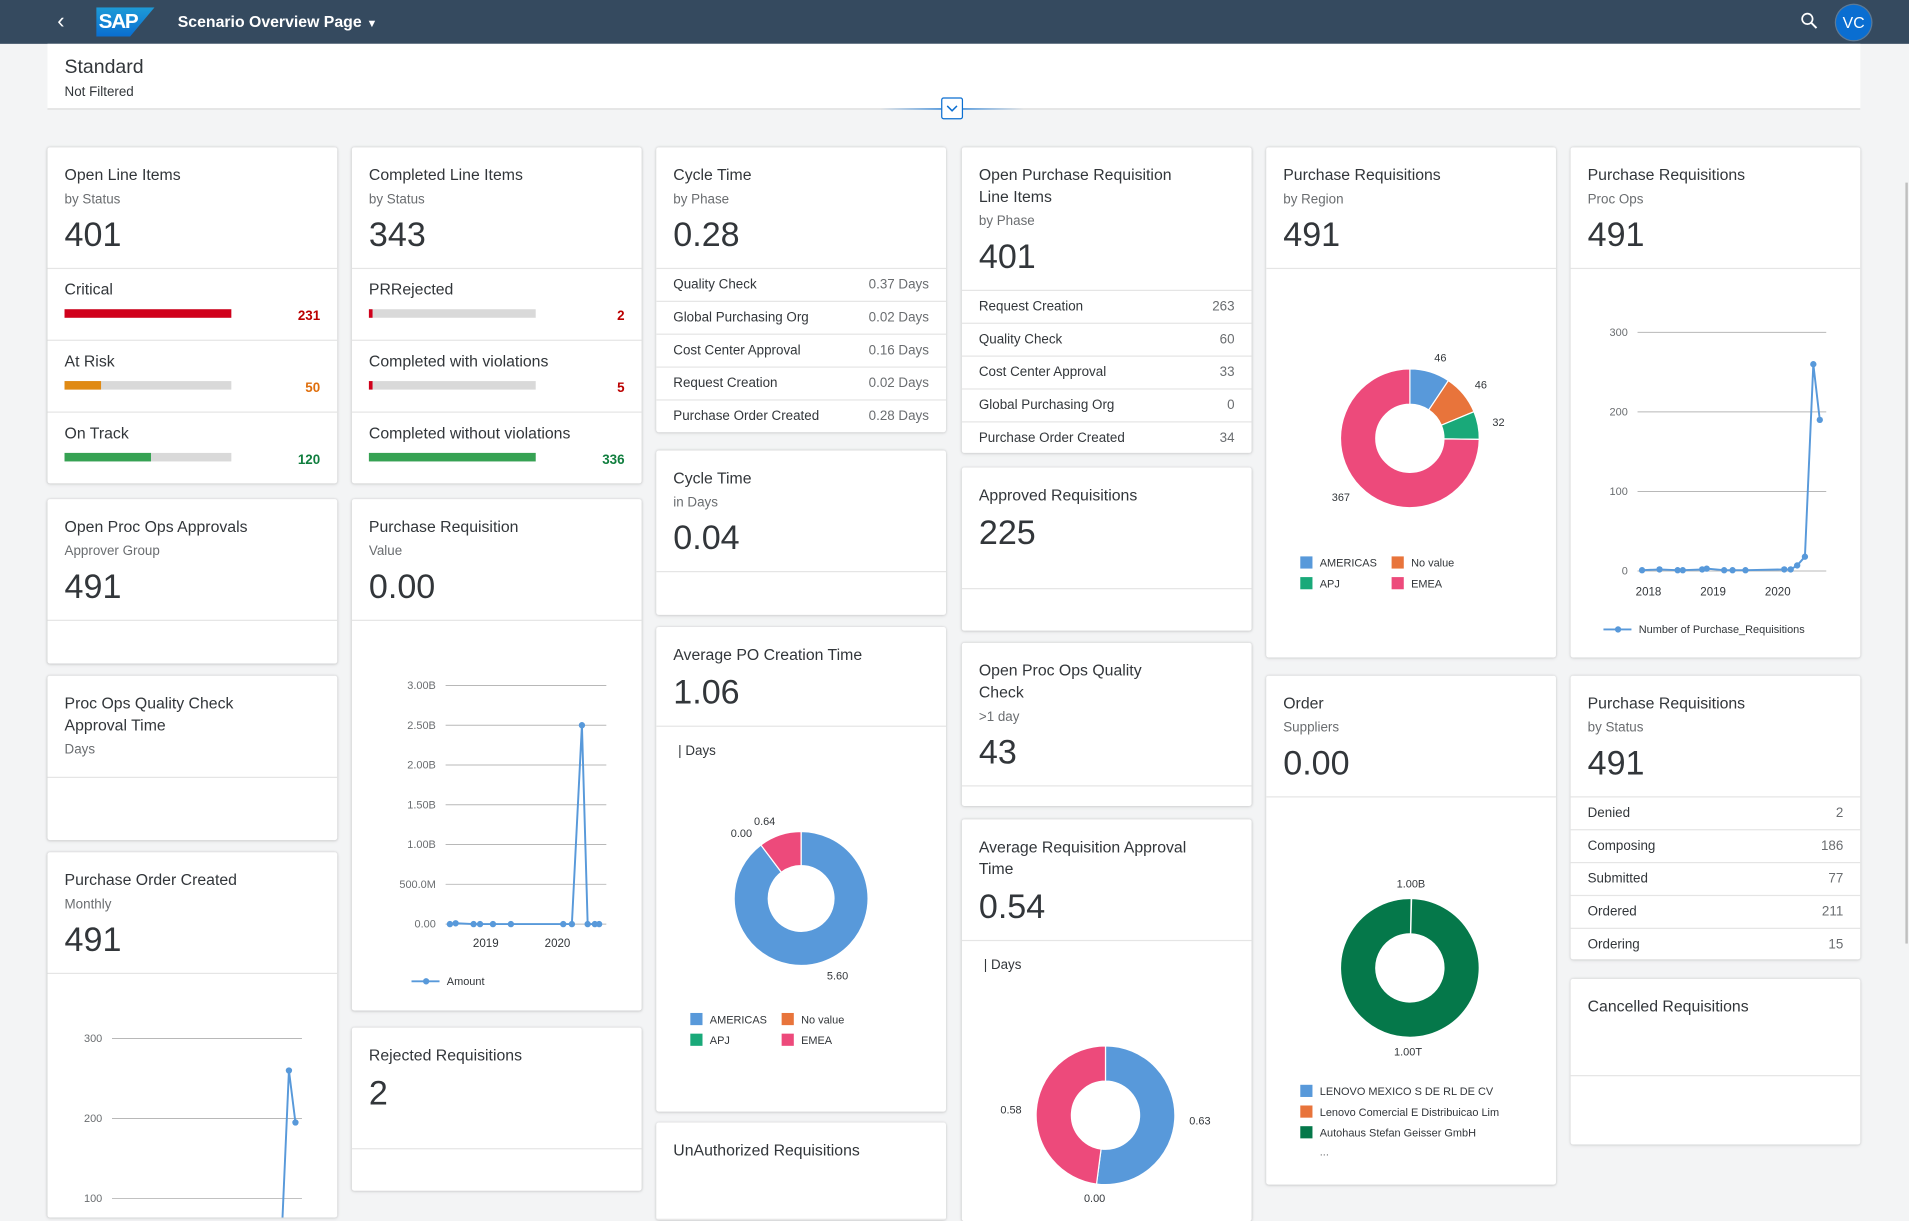 The image size is (1909, 1221). What do you see at coordinates (1715, 847) in the screenshot?
I see `list-item: Composing 186` at bounding box center [1715, 847].